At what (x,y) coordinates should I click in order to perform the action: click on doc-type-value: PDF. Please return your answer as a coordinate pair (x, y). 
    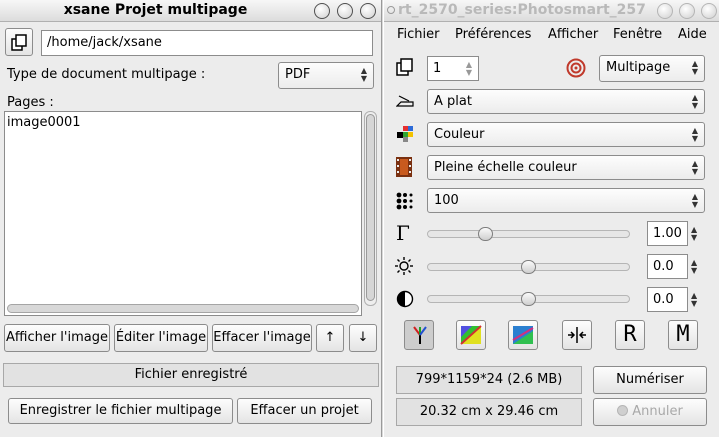
    Looking at the image, I should click on (298, 74).